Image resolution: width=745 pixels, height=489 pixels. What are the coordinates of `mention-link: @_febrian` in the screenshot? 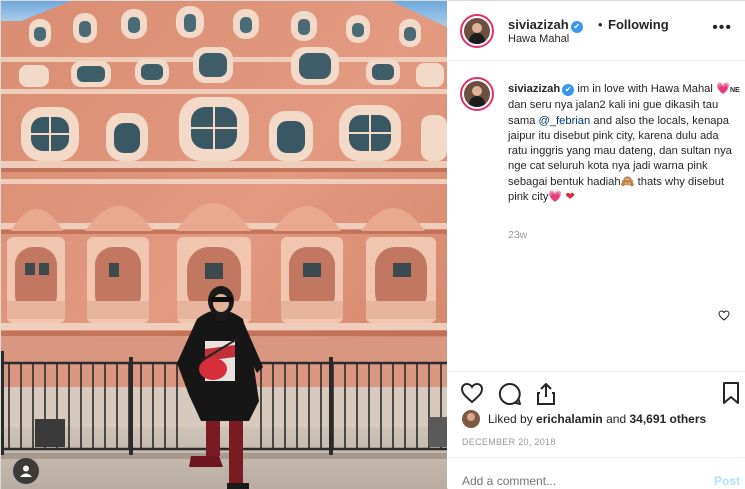 It's located at (564, 121).